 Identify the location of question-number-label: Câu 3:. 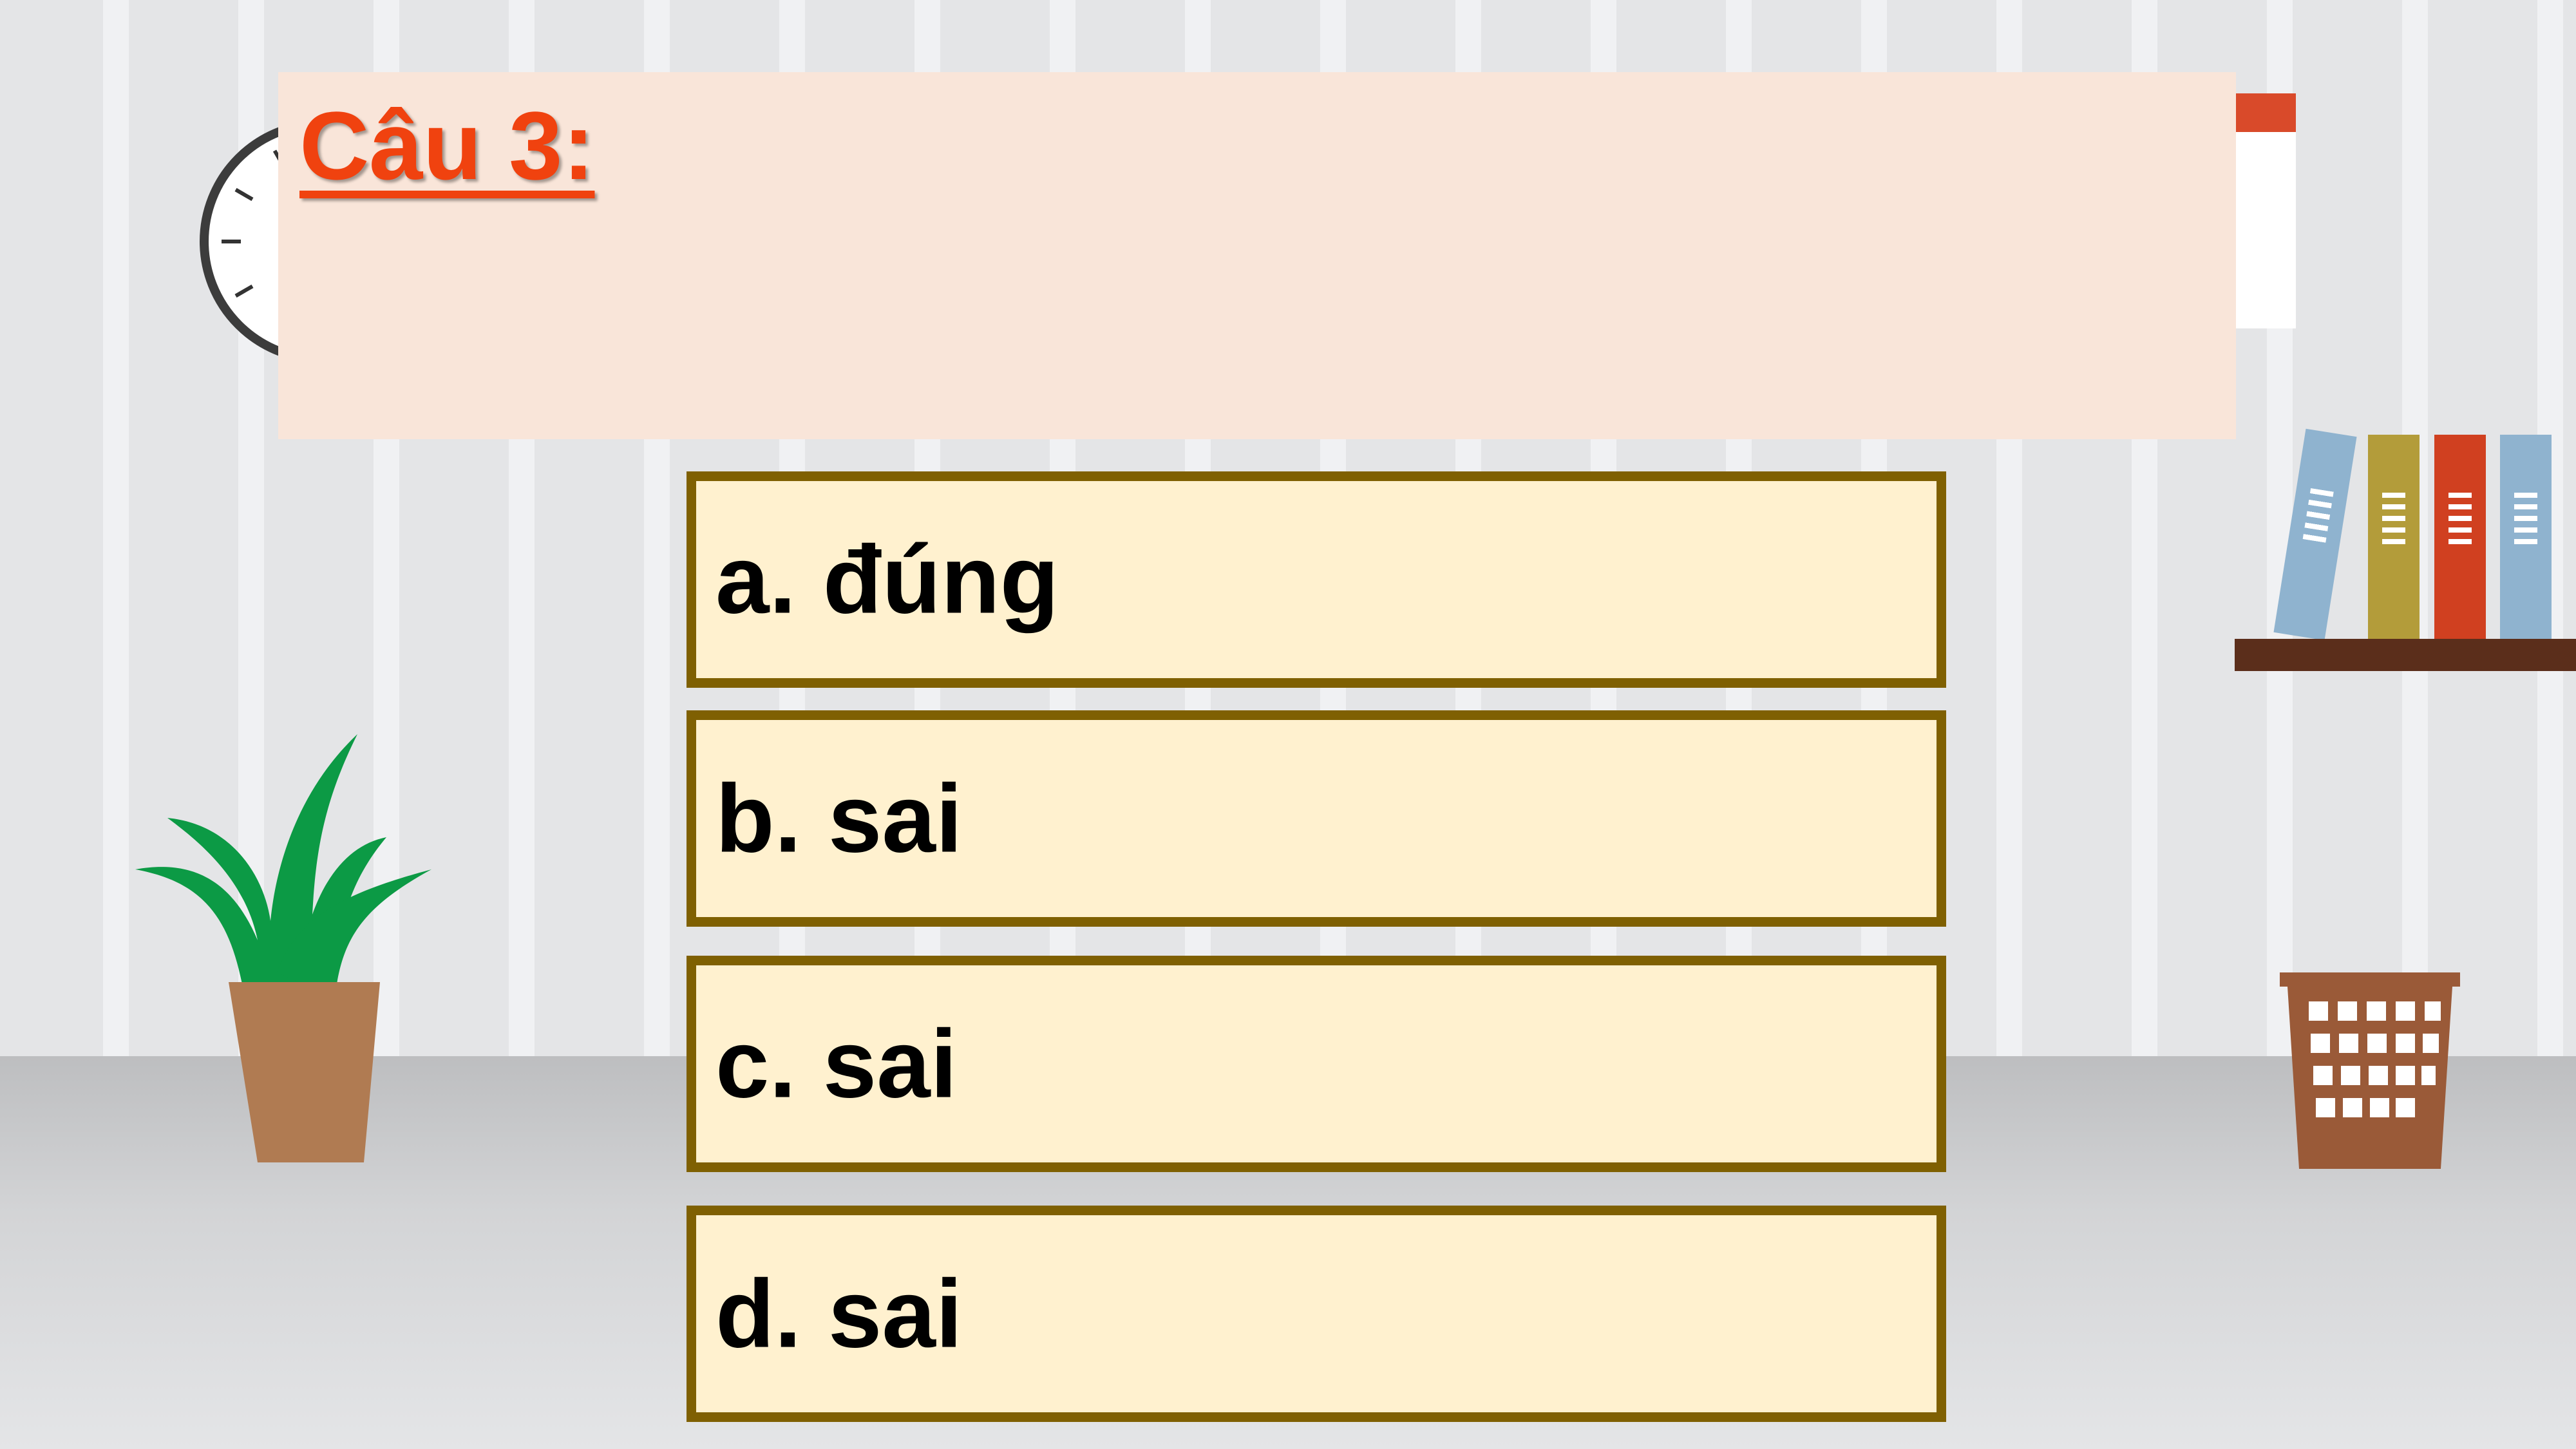
(447, 145).